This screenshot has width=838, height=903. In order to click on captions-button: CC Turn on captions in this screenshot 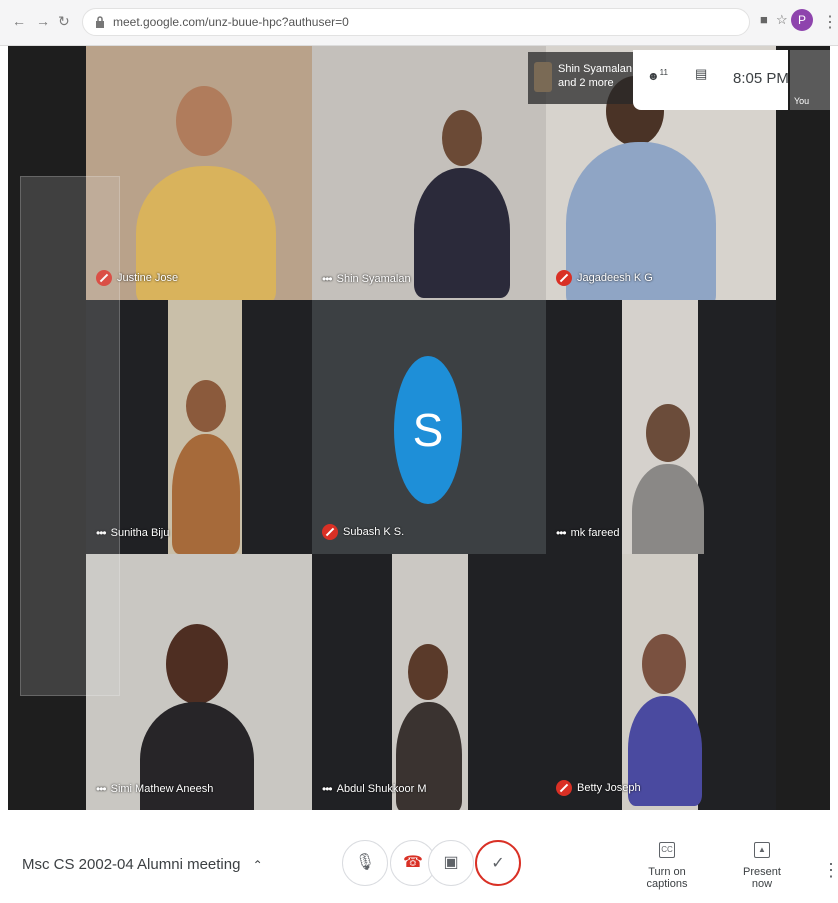, I will do `click(667, 866)`.